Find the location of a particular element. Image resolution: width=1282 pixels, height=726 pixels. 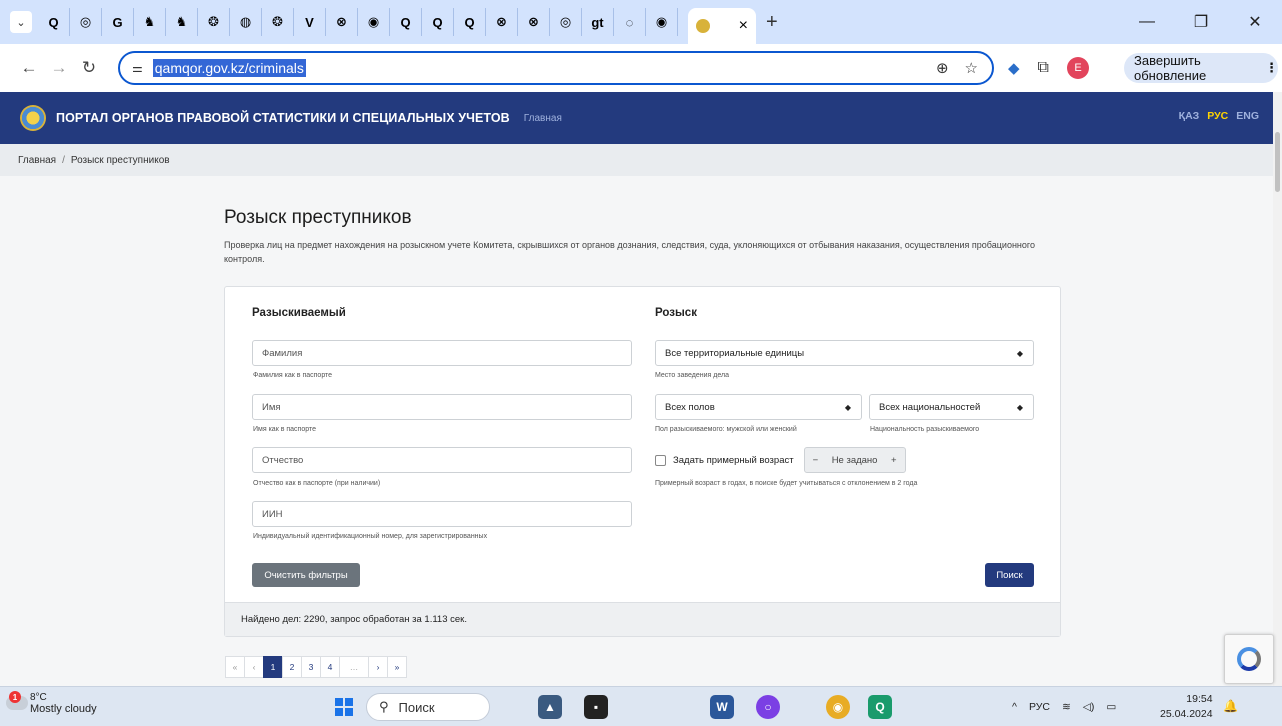

browser-tab: G is located at coordinates (118, 22).